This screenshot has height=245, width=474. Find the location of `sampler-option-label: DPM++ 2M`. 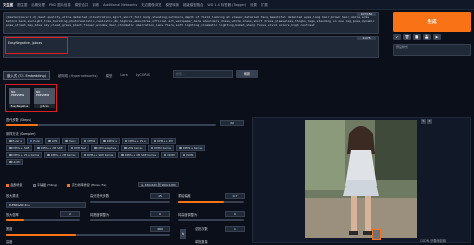

sampler-option-label: DPM++ 2M is located at coordinates (165, 140).